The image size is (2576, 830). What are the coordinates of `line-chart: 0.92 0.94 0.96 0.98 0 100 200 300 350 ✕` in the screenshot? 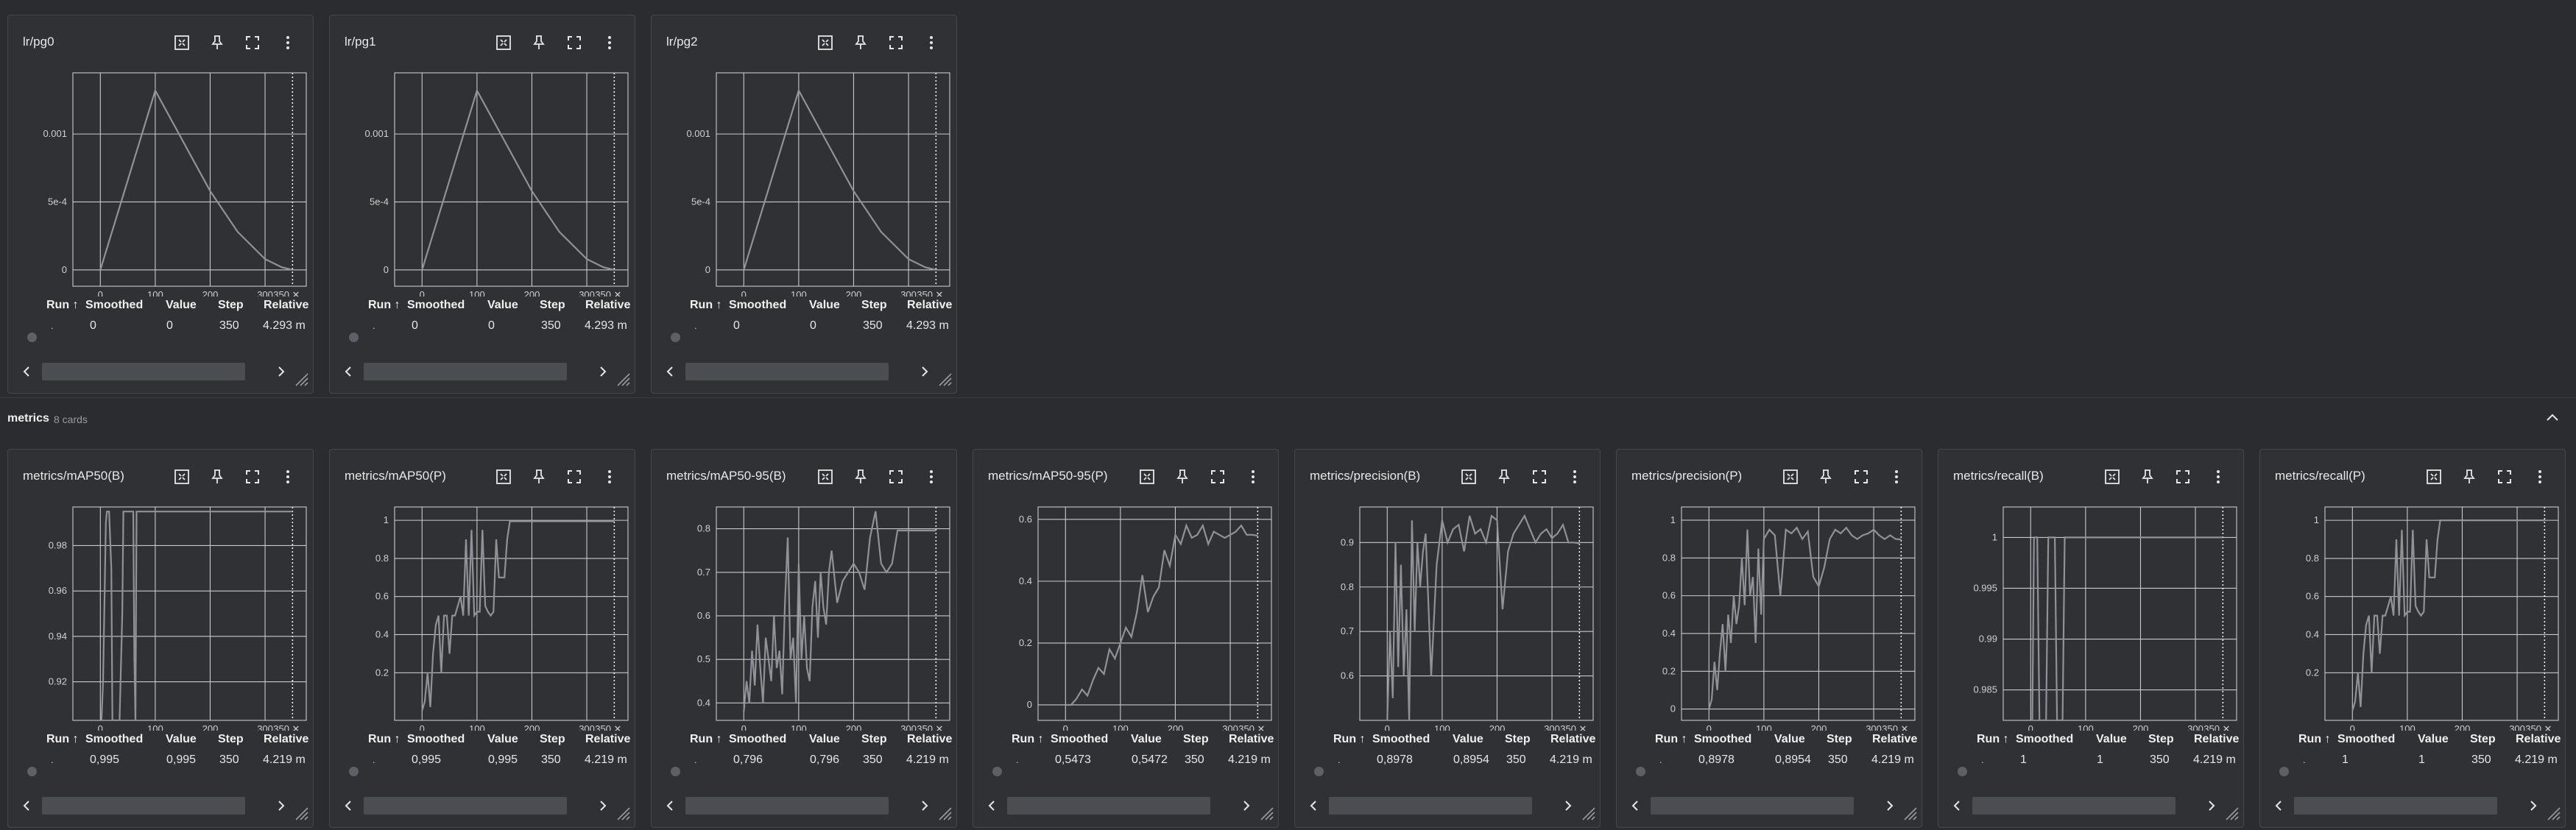 It's located at (160, 614).